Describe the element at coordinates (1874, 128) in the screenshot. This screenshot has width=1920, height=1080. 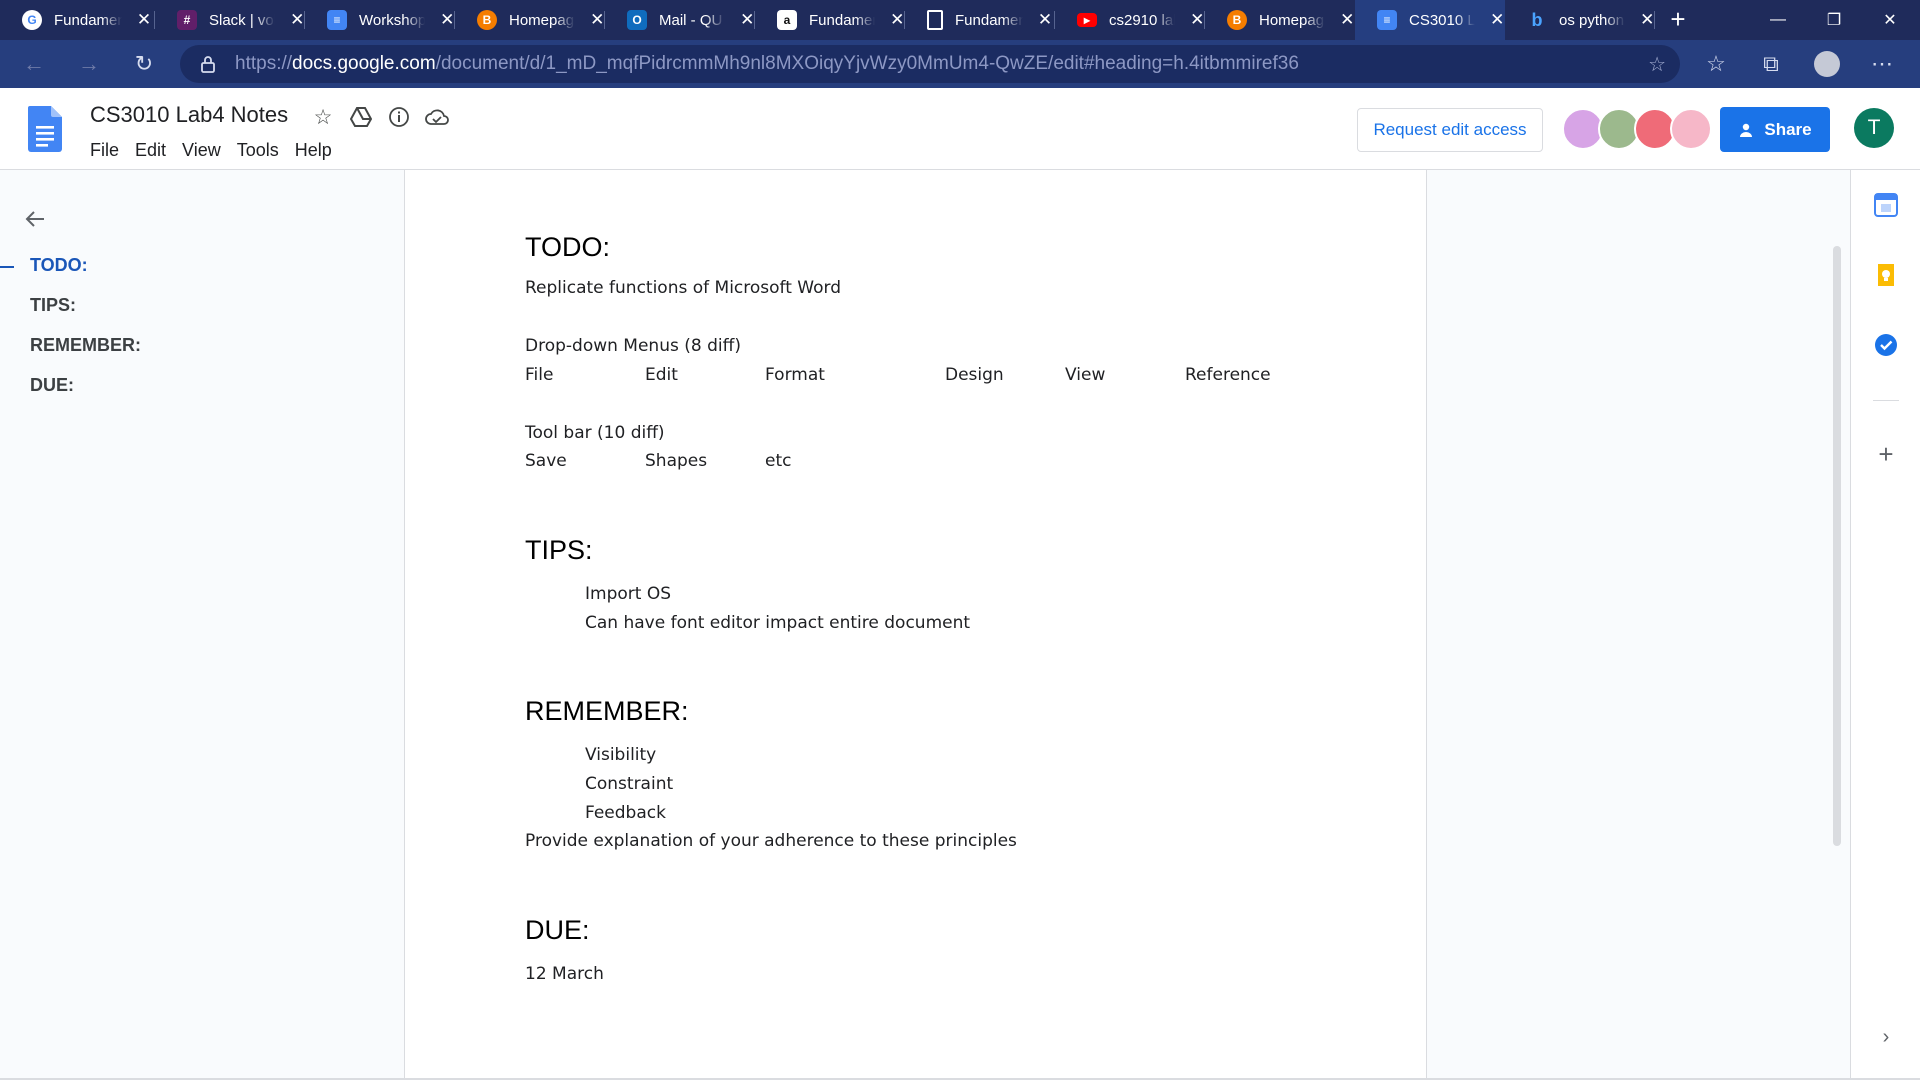
I see `user-avatar: T` at that location.